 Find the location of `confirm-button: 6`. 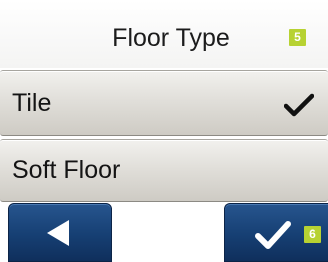

confirm-button: 6 is located at coordinates (276, 232).